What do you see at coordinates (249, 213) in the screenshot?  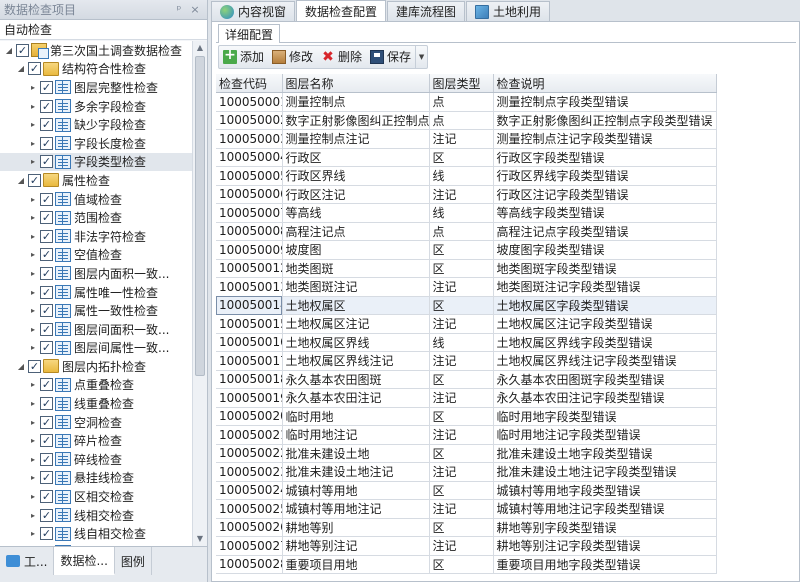 I see `table-cell: 100050007` at bounding box center [249, 213].